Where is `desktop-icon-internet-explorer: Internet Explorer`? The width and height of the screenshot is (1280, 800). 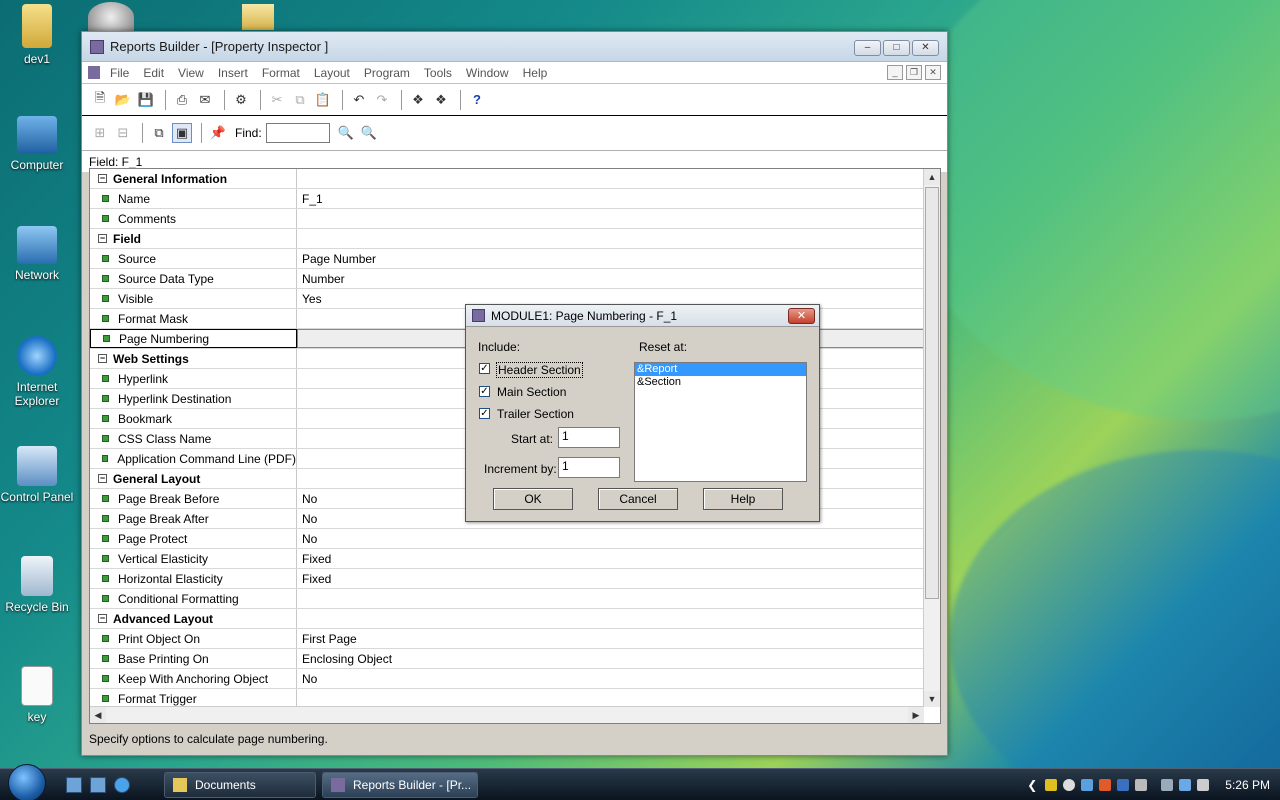 desktop-icon-internet-explorer: Internet Explorer is located at coordinates (37, 372).